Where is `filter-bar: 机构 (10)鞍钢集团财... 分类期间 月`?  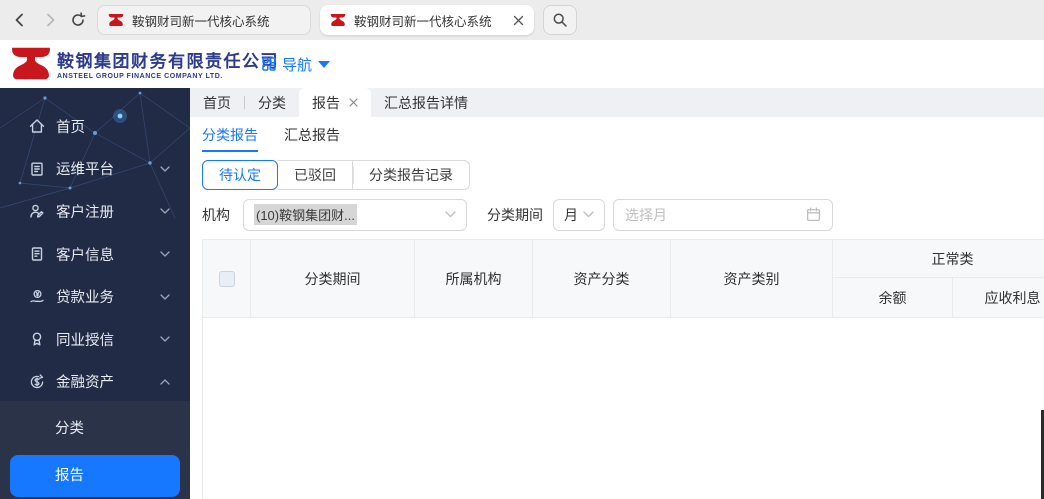
filter-bar: 机构 (10)鞍钢集团财... 分类期间 月 is located at coordinates (623, 214).